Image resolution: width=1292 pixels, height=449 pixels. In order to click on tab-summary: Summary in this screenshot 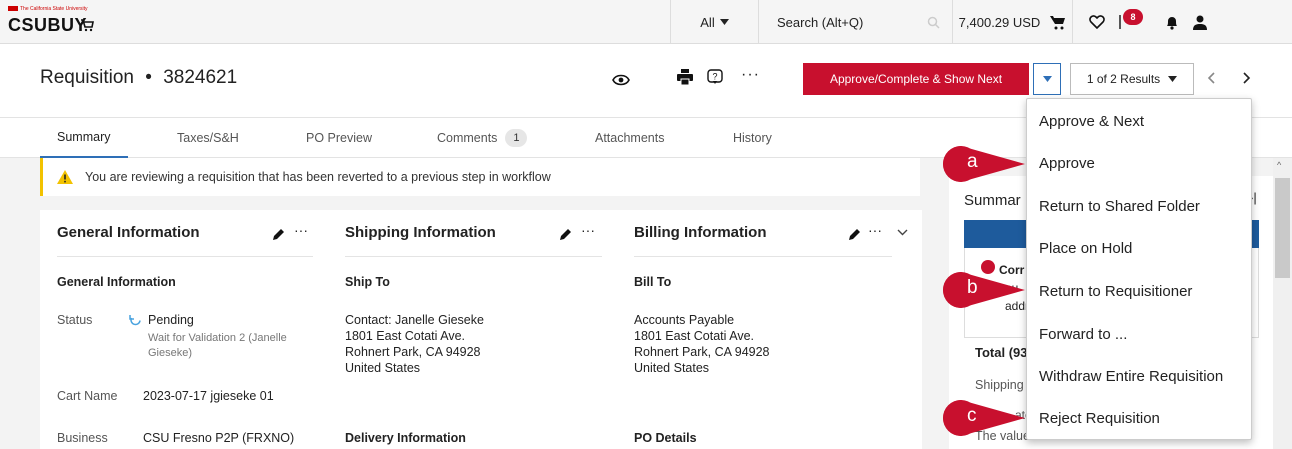, I will do `click(84, 138)`.